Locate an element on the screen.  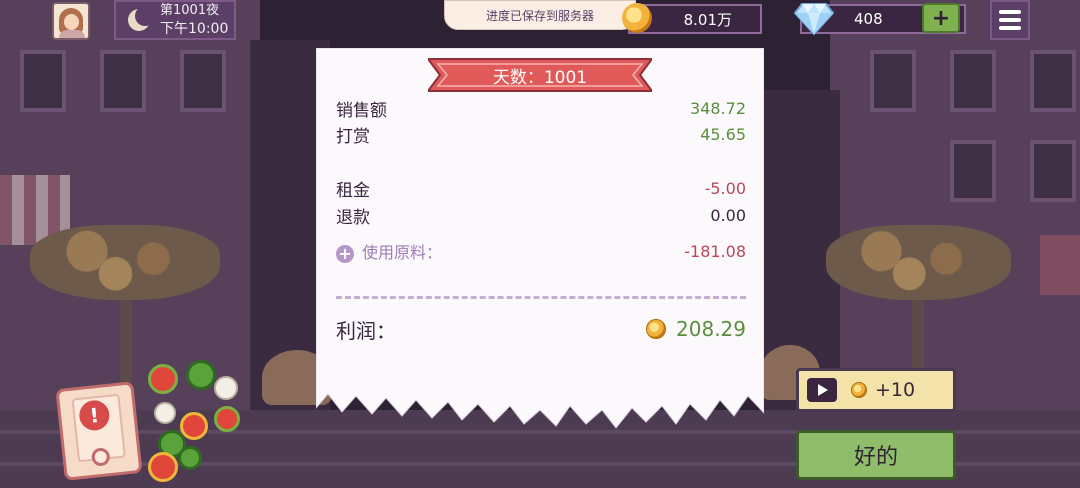
gem-icon is located at coordinates (814, 19).